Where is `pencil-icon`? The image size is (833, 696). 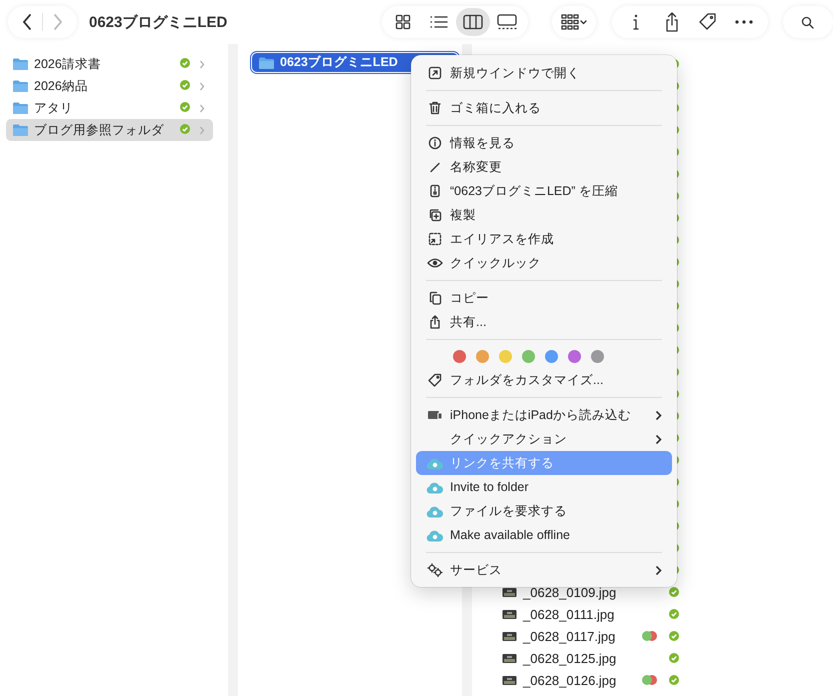 pencil-icon is located at coordinates (435, 167).